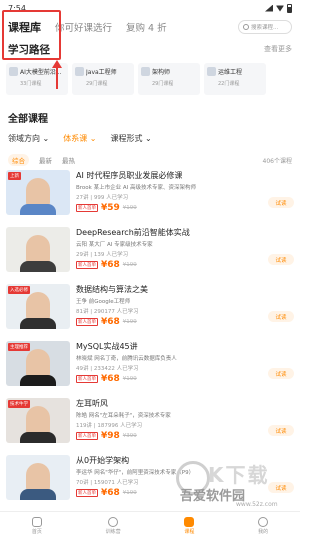 The height and width of the screenshot is (539, 320). Describe the element at coordinates (18, 160) in the screenshot. I see `sort-comprehensive: 综合` at that location.